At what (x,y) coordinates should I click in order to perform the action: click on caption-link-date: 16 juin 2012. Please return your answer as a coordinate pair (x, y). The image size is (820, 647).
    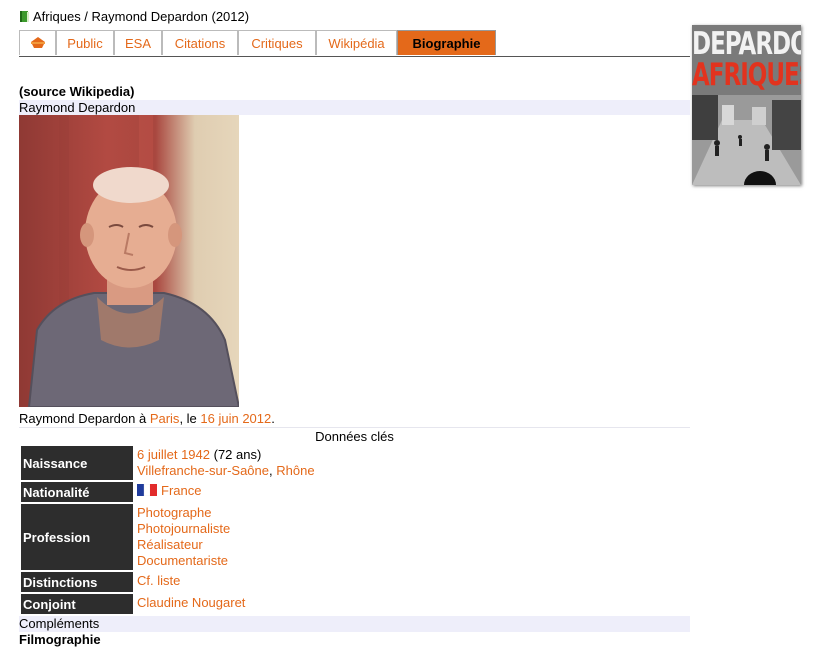
    Looking at the image, I should click on (235, 418).